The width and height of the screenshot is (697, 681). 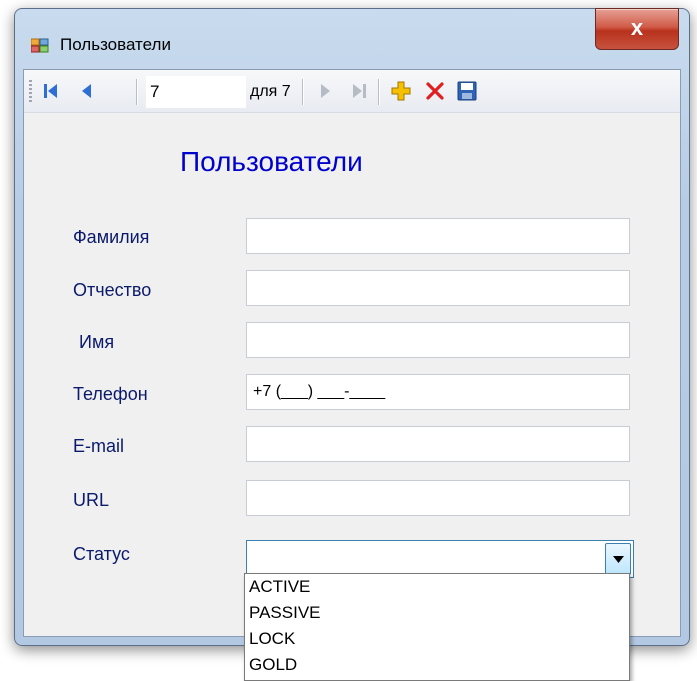 I want to click on binding-navigator-toolbar: для 7, so click(x=352, y=91).